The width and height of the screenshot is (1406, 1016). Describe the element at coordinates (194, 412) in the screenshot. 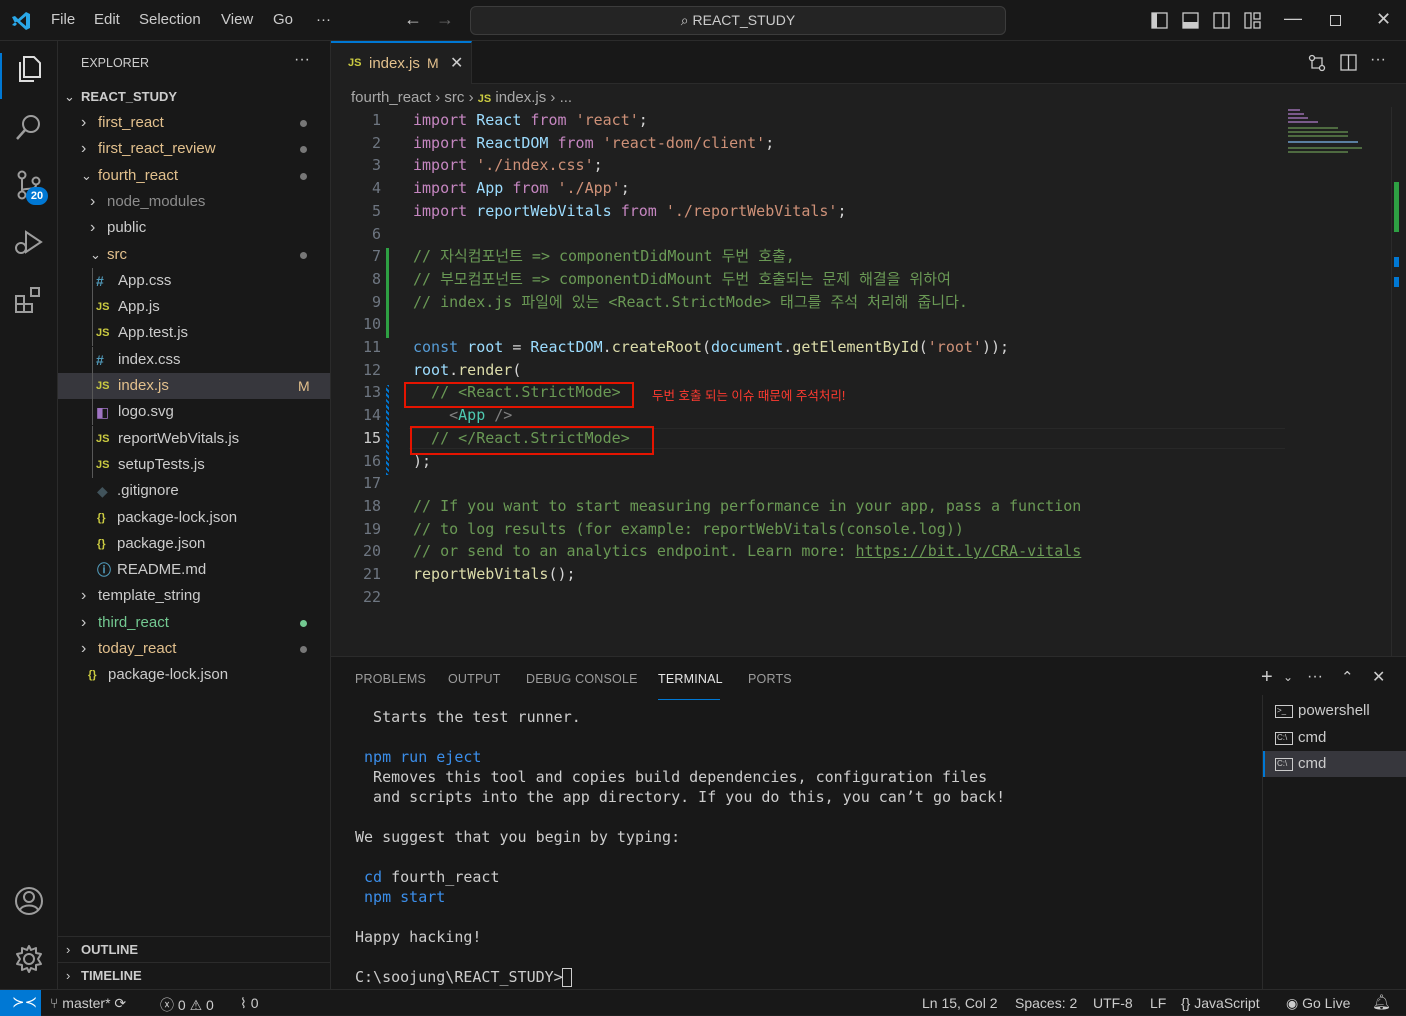

I see `tree-file: ◧ logo.svg` at that location.